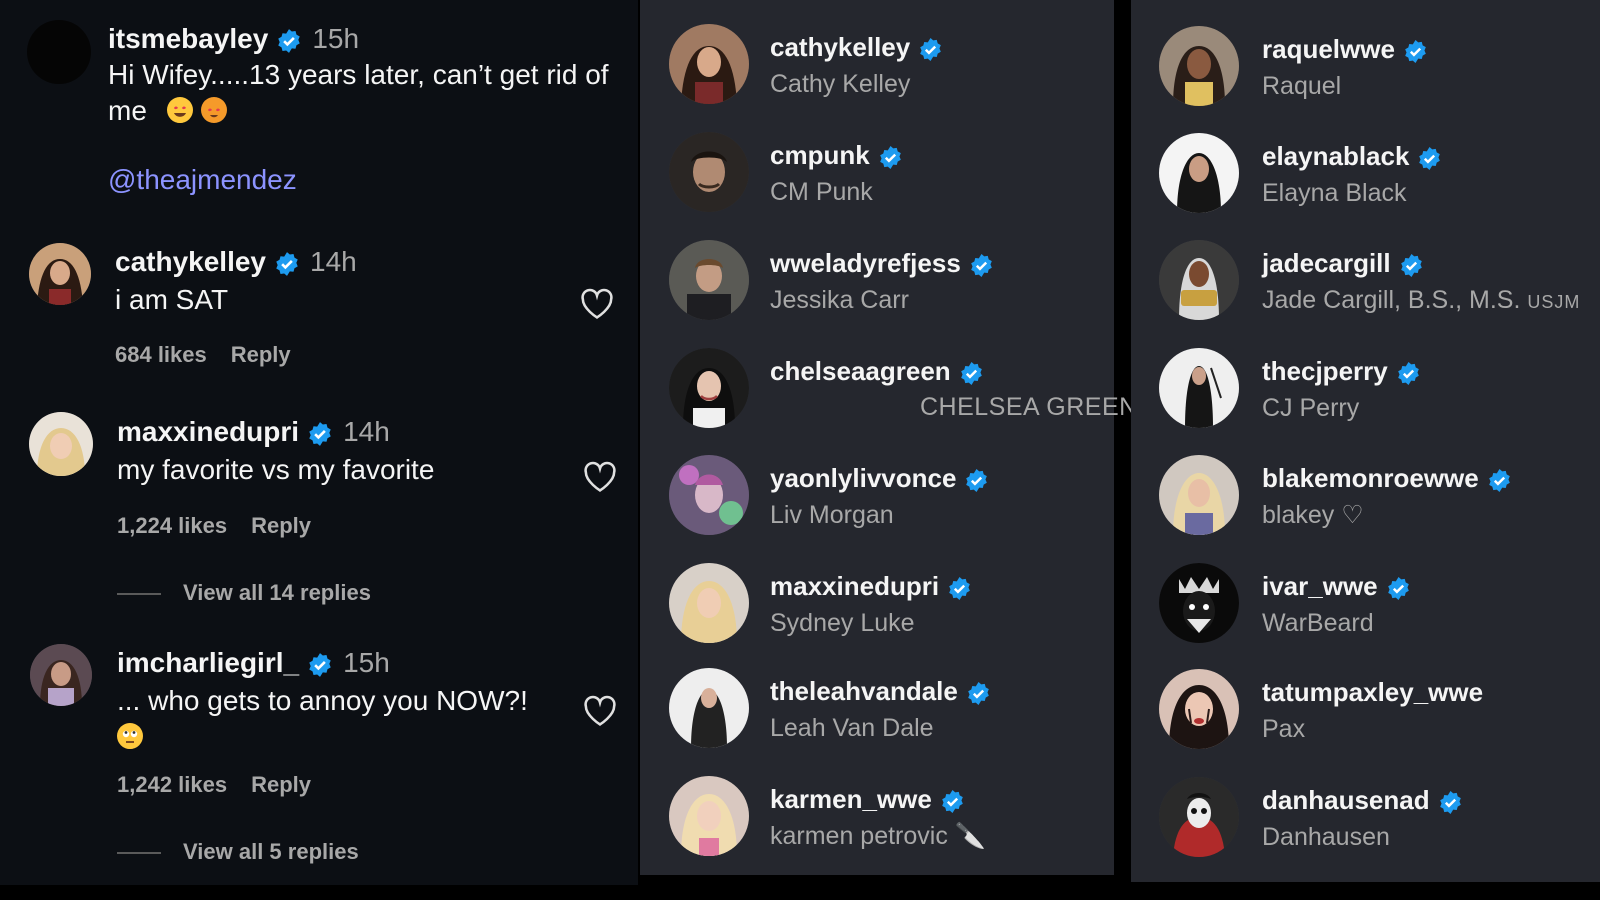 The height and width of the screenshot is (900, 1600). Describe the element at coordinates (879, 478) in the screenshot. I see `username-row: yaonlylivvonce` at that location.